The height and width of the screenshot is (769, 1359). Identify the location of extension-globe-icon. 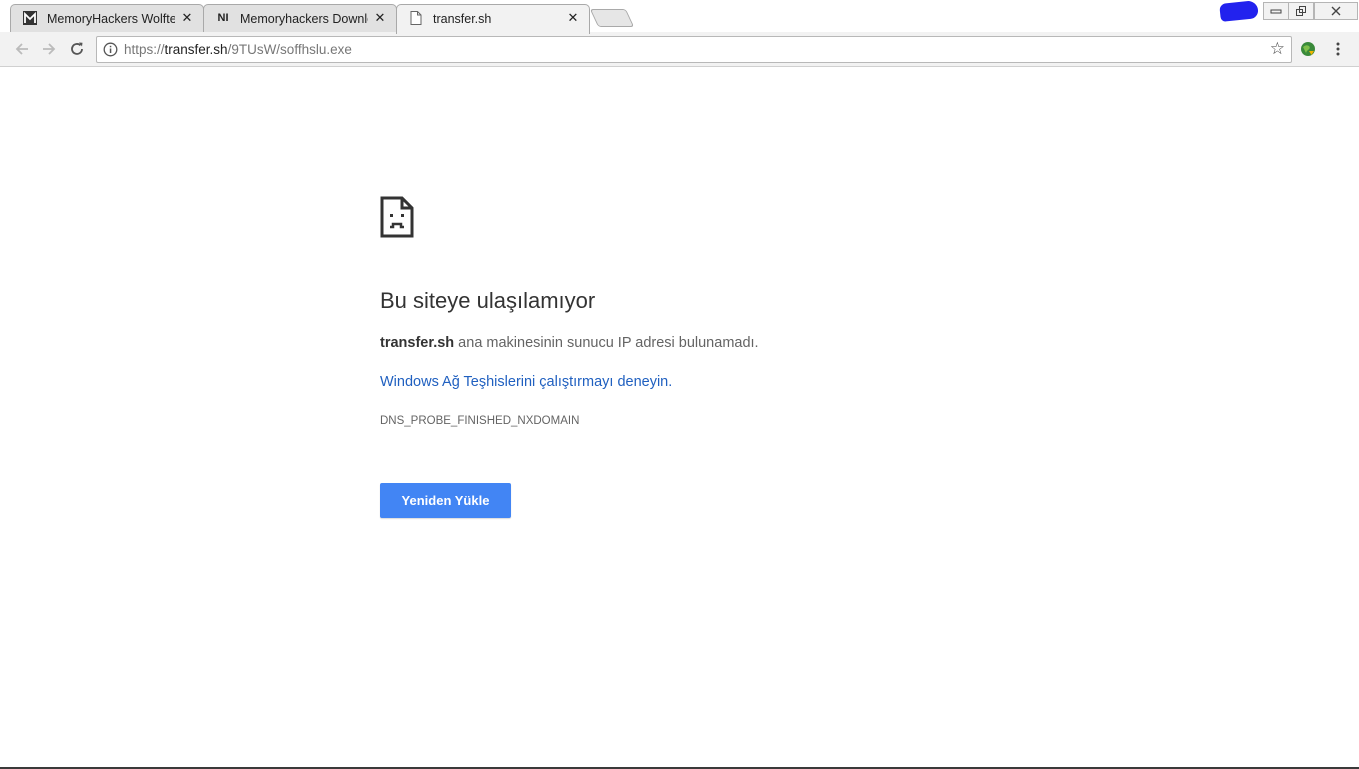
(1308, 49).